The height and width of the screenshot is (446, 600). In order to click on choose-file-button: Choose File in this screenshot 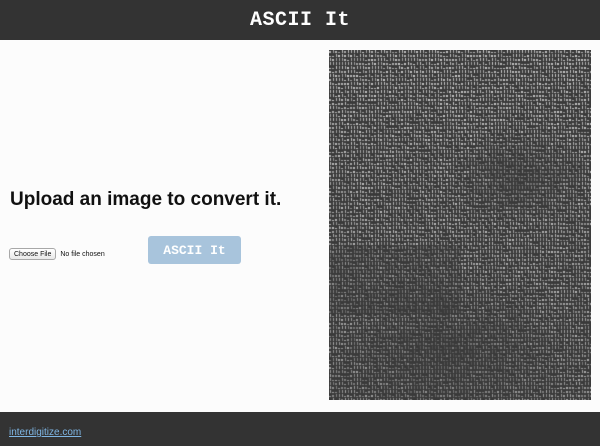, I will do `click(33, 254)`.